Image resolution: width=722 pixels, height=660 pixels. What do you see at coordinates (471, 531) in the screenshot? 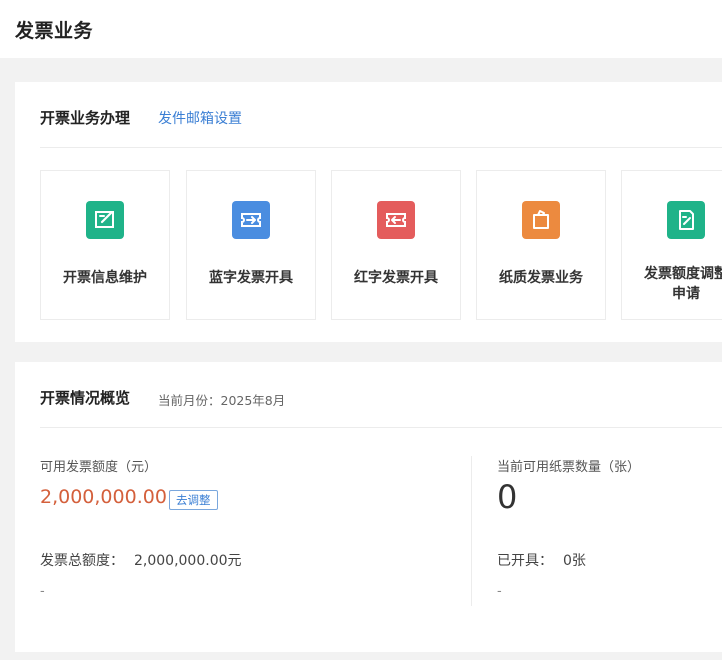
I see `overview-divider` at bounding box center [471, 531].